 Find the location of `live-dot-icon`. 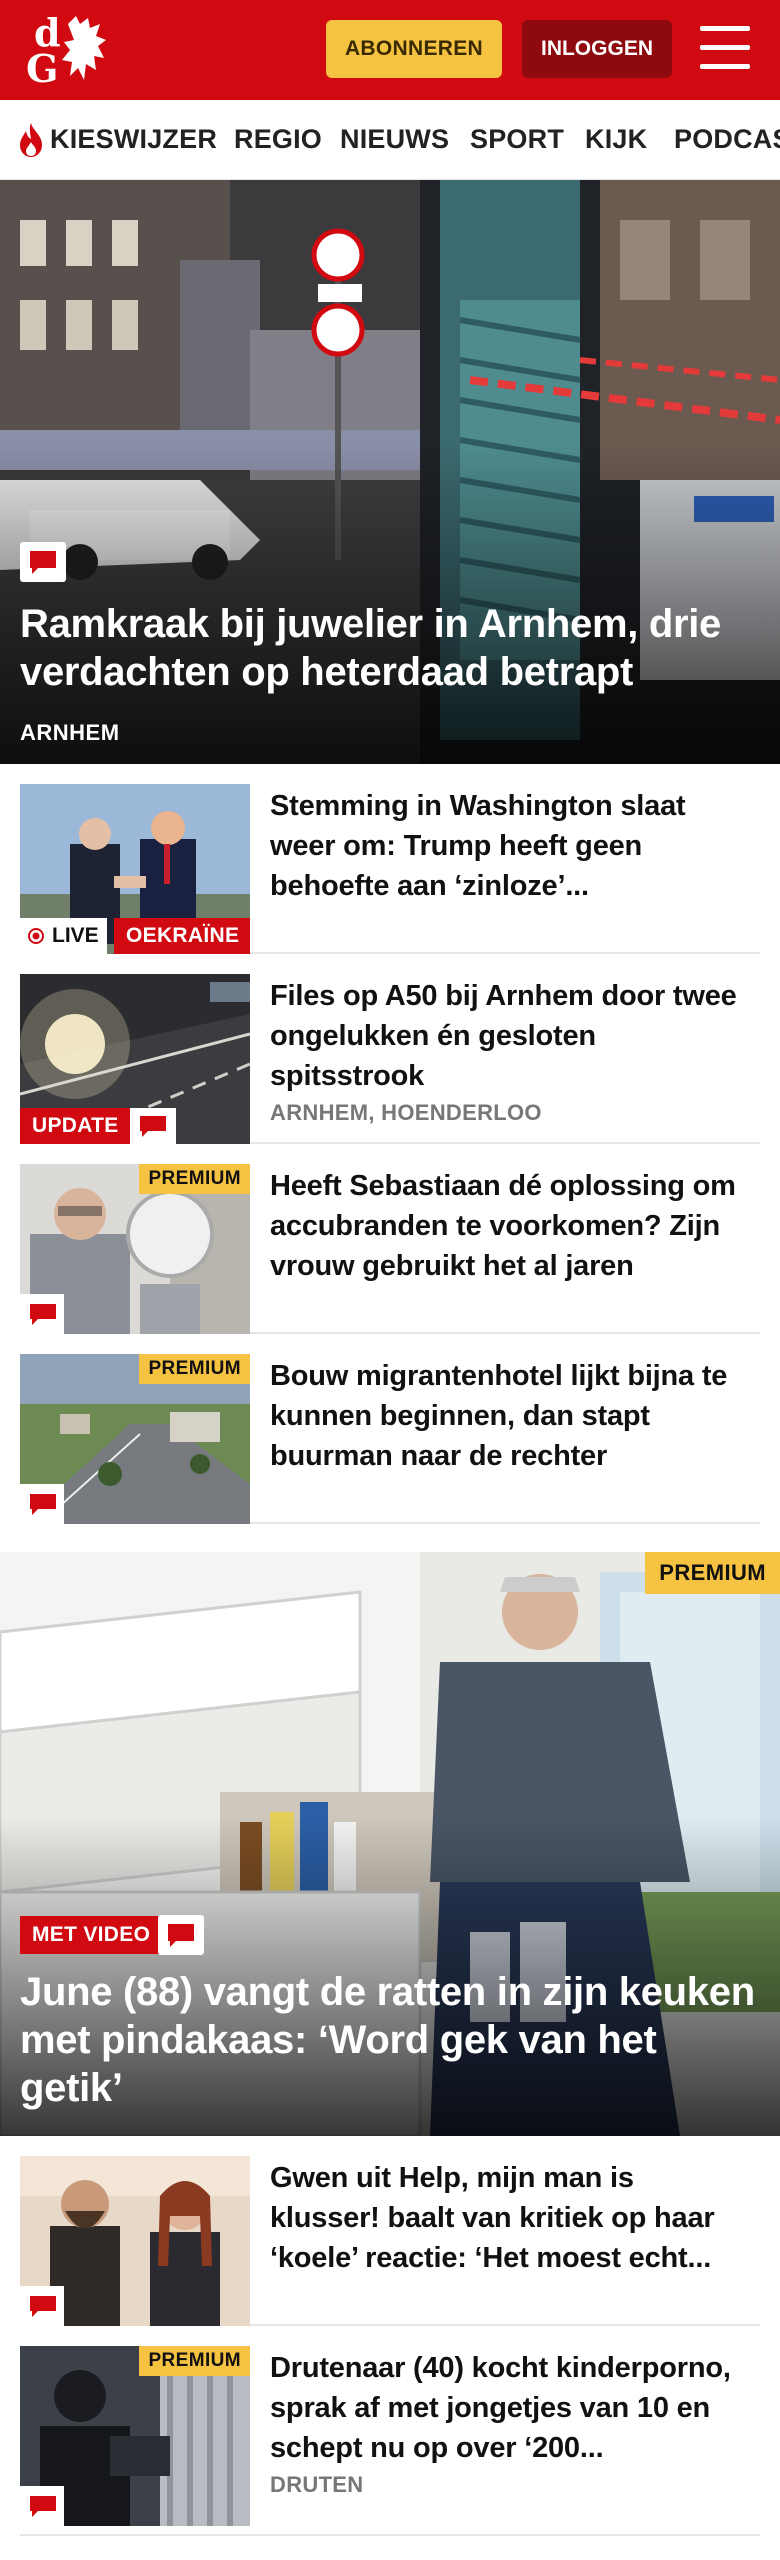

live-dot-icon is located at coordinates (36, 936).